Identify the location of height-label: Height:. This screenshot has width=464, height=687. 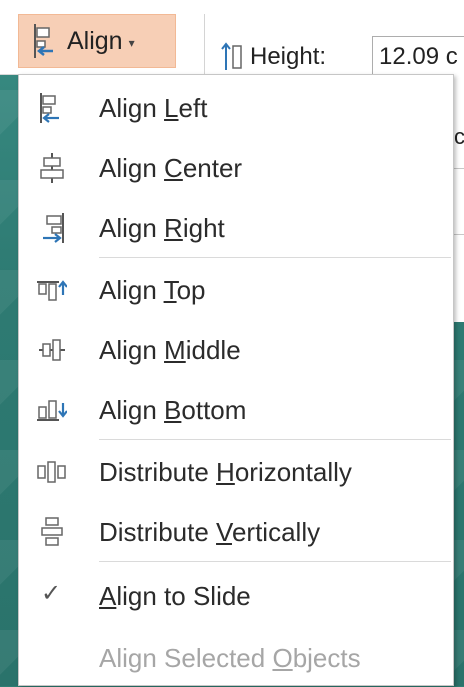
(288, 56).